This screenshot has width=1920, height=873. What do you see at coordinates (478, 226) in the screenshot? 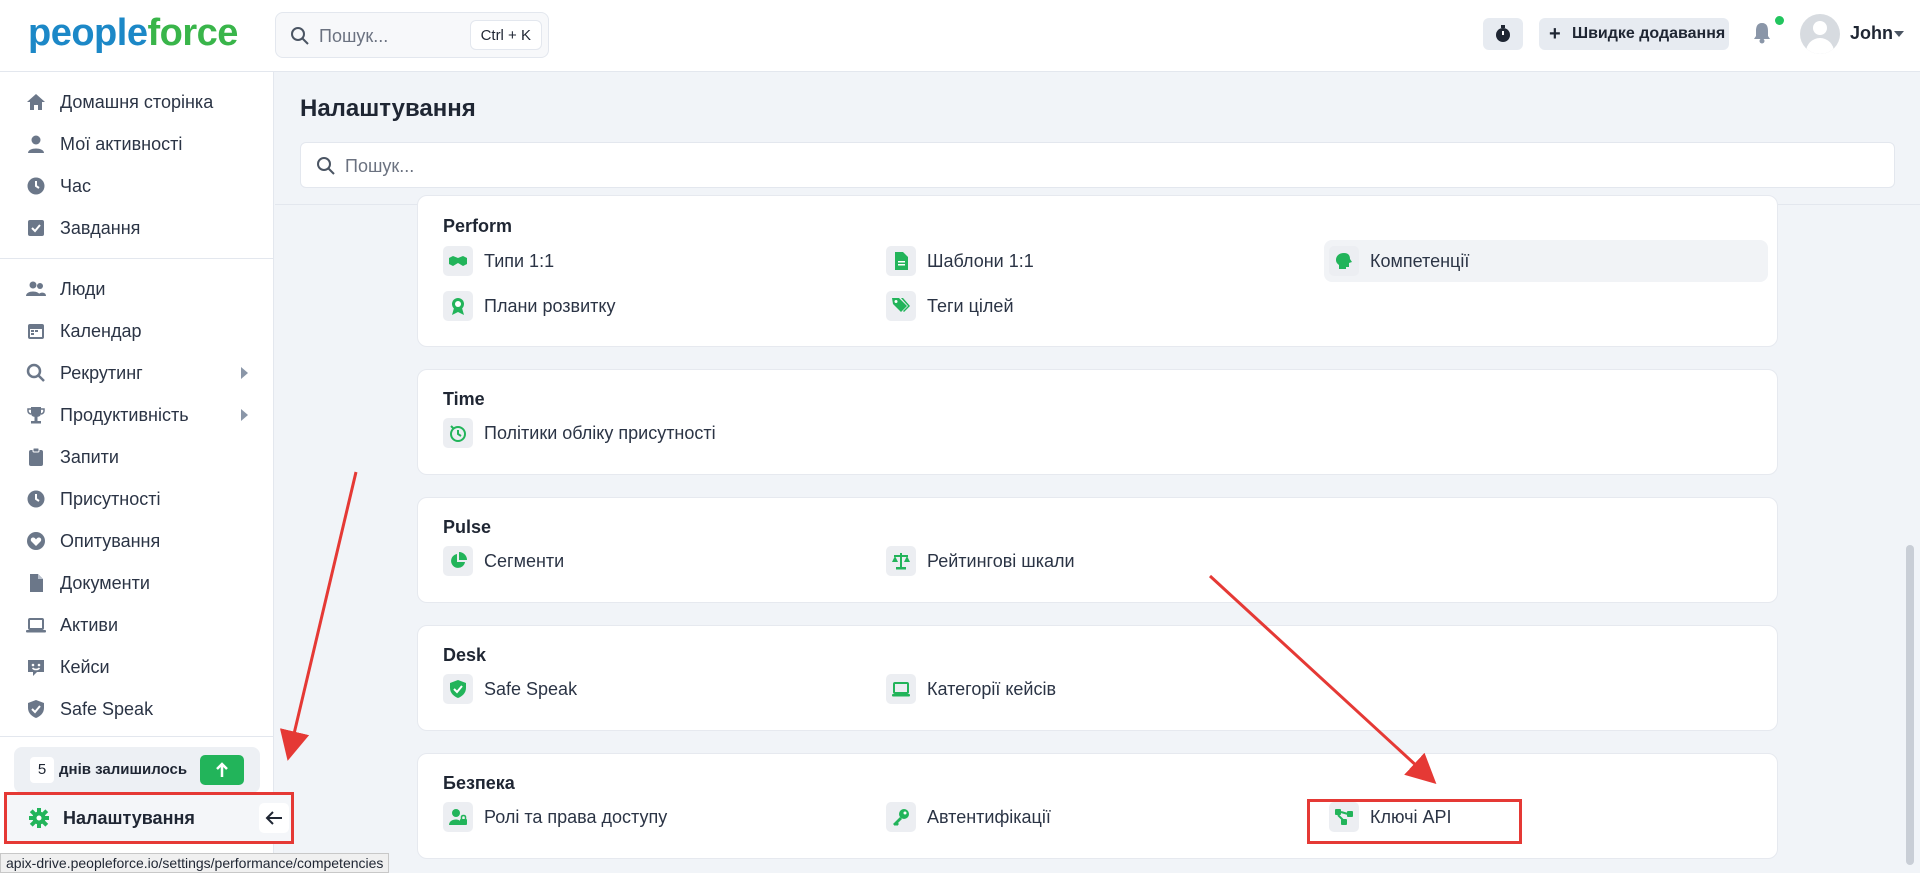
I see `section-title: Perform` at bounding box center [478, 226].